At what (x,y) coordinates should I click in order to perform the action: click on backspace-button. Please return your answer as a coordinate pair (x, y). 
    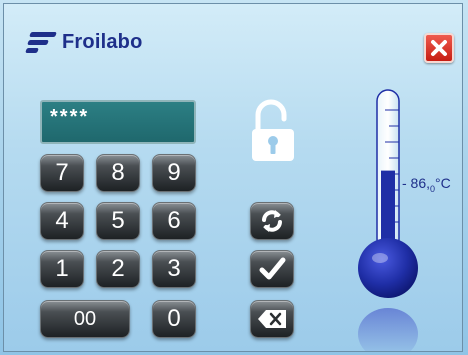
    Looking at the image, I should click on (272, 319).